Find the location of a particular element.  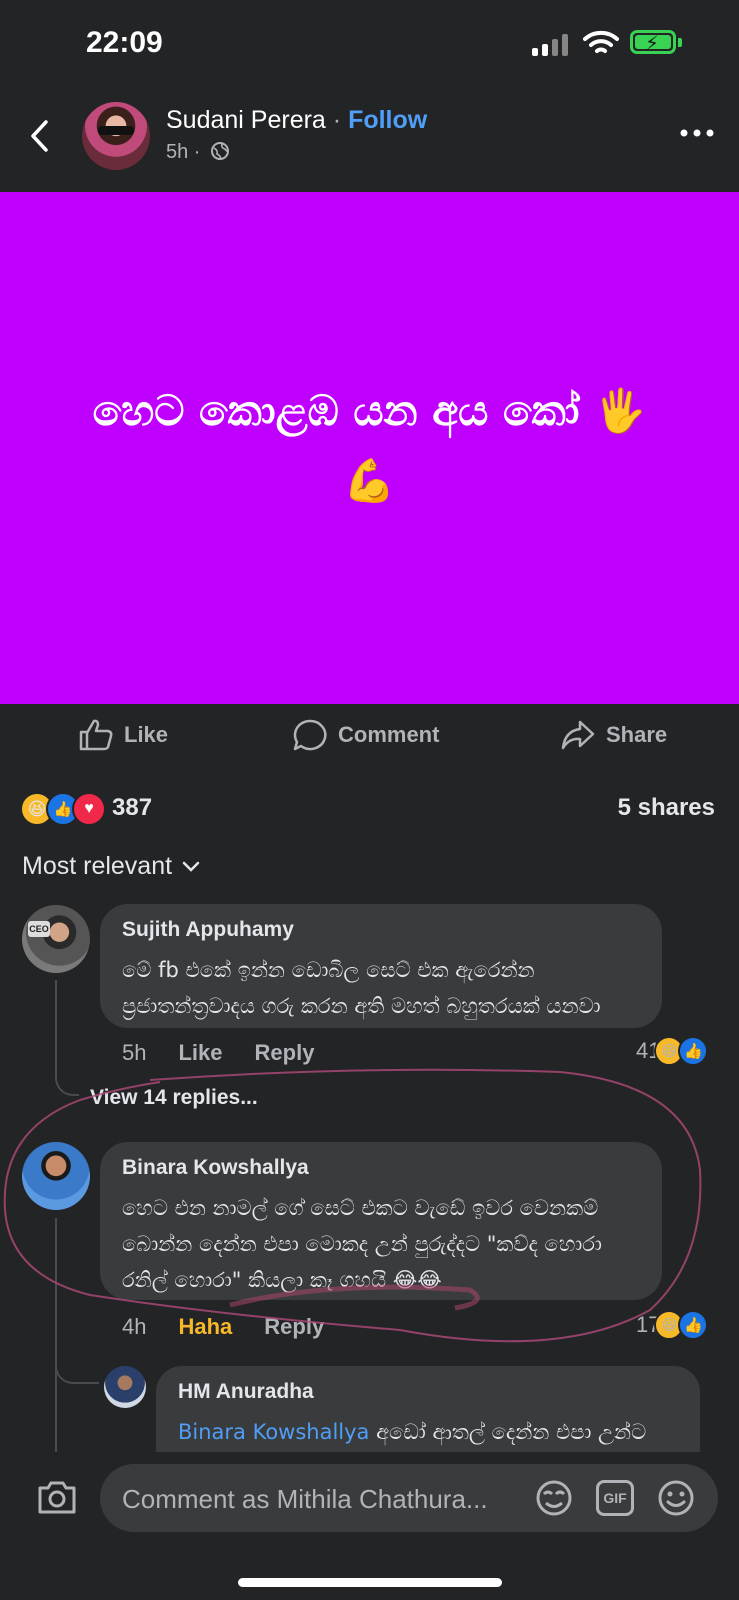

action-bar: Like Comment Share is located at coordinates (369, 740).